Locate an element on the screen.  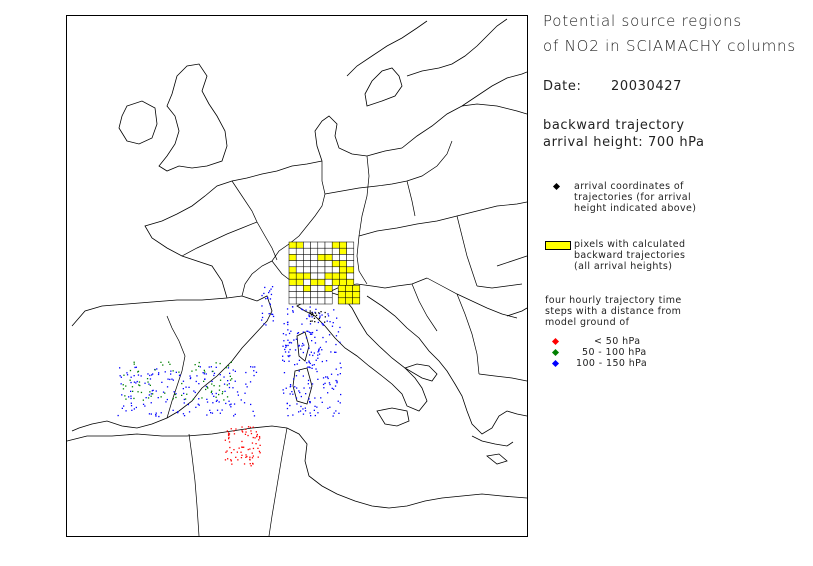
arrival-diamond-icon is located at coordinates (556, 186).